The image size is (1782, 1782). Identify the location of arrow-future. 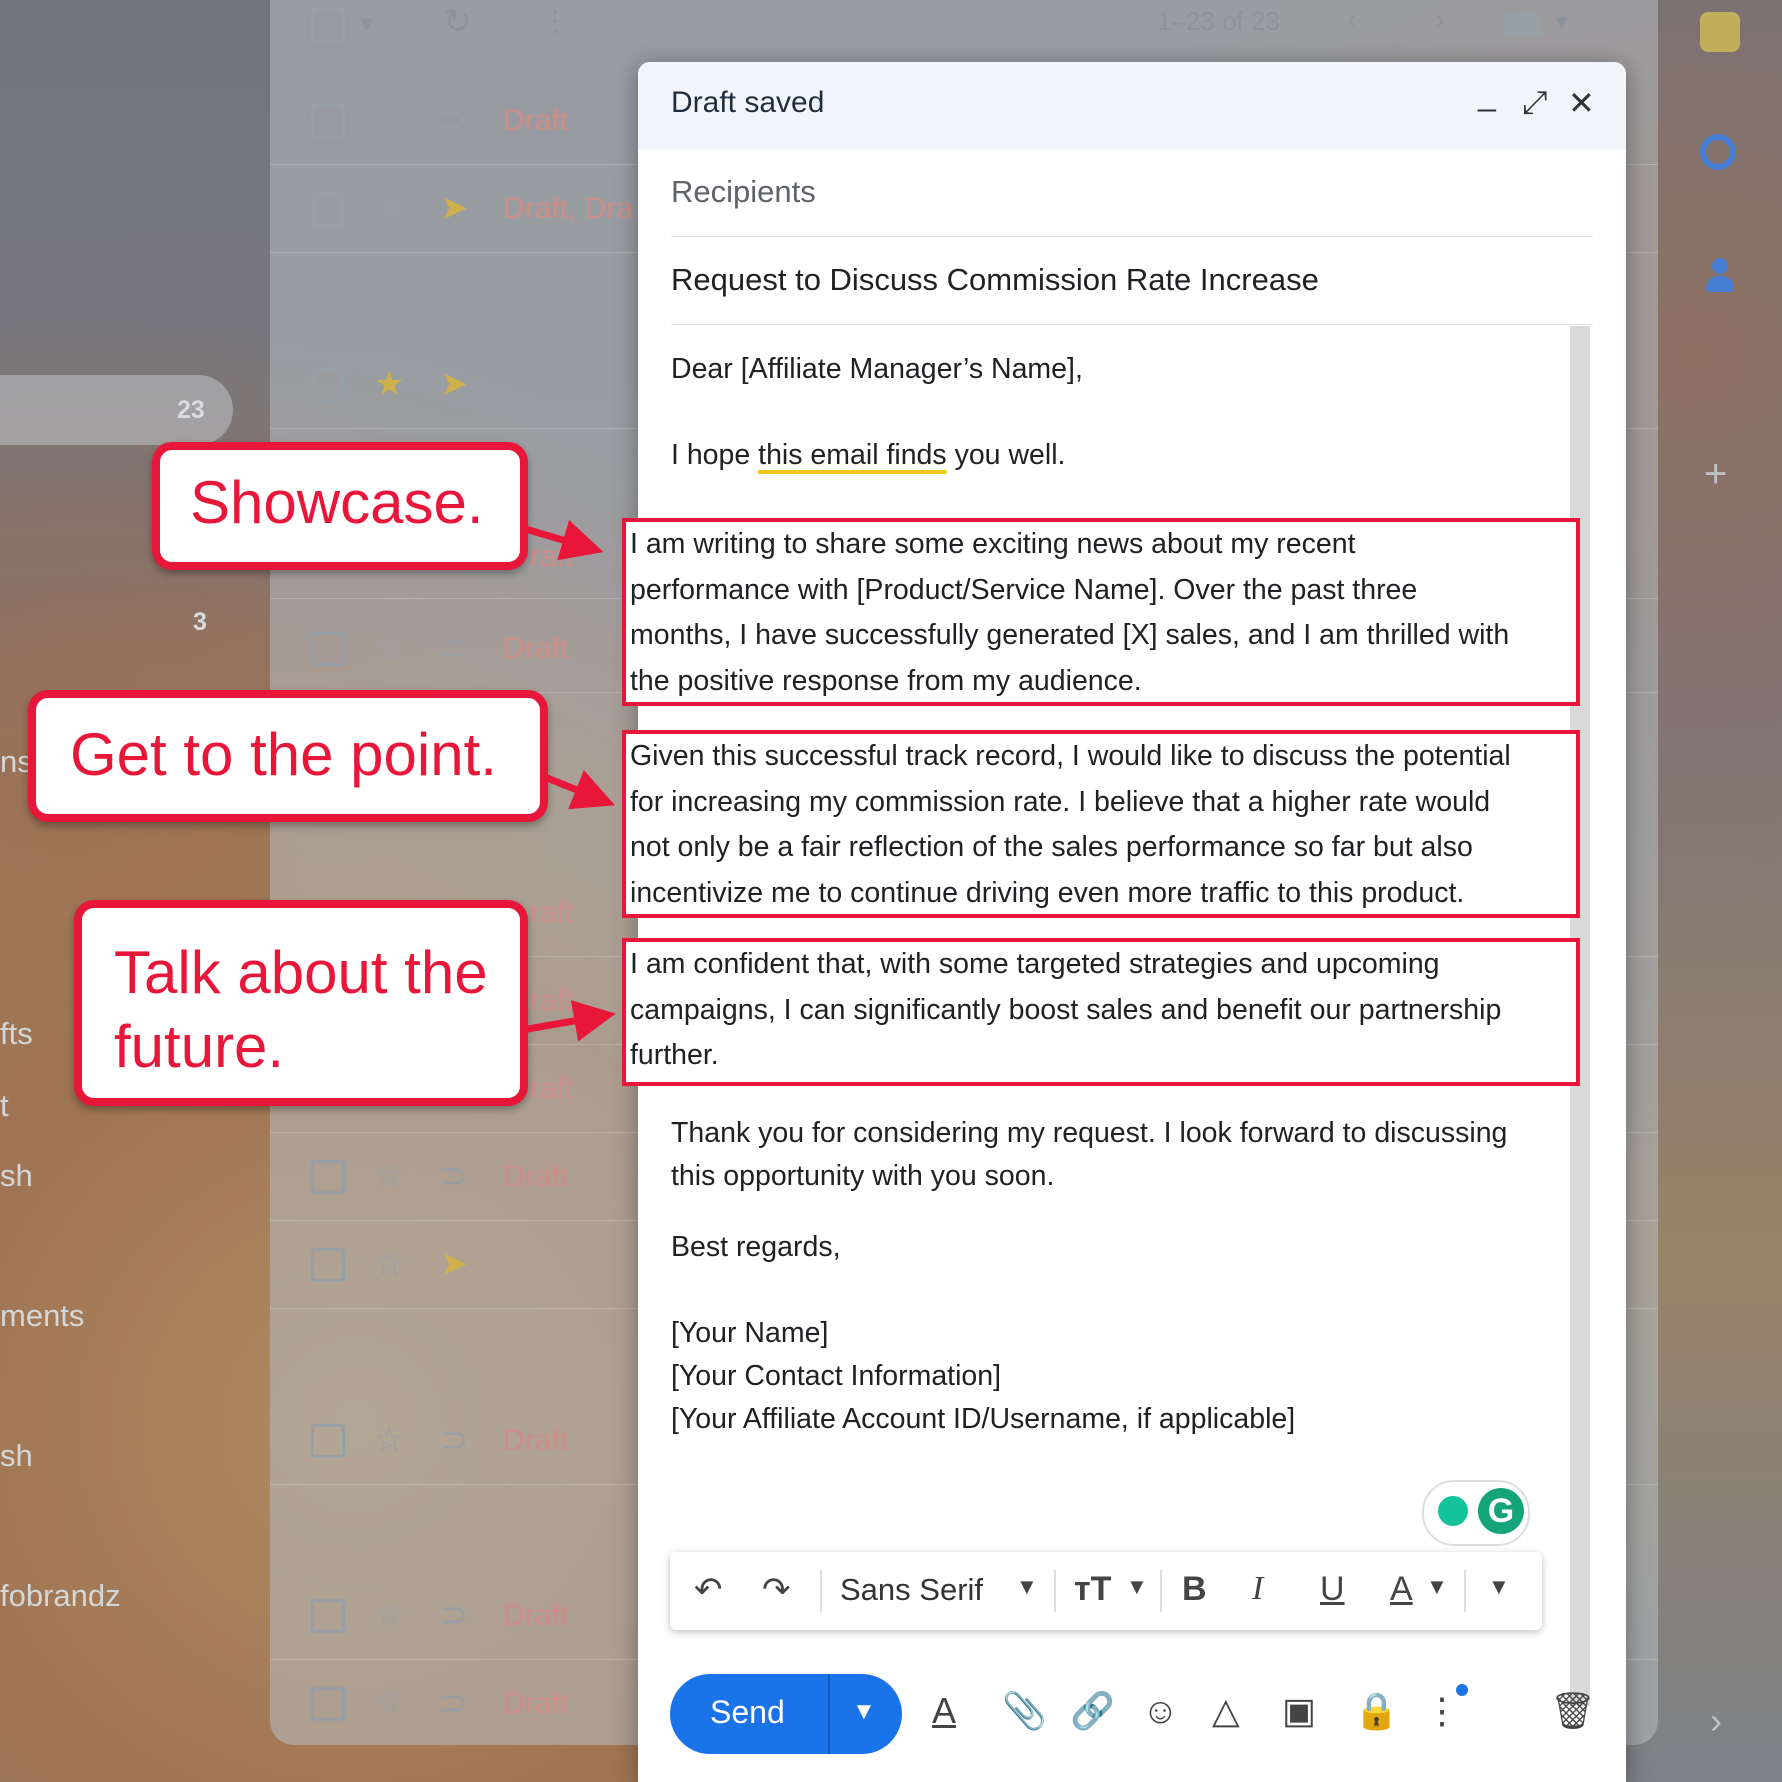
(568, 1021).